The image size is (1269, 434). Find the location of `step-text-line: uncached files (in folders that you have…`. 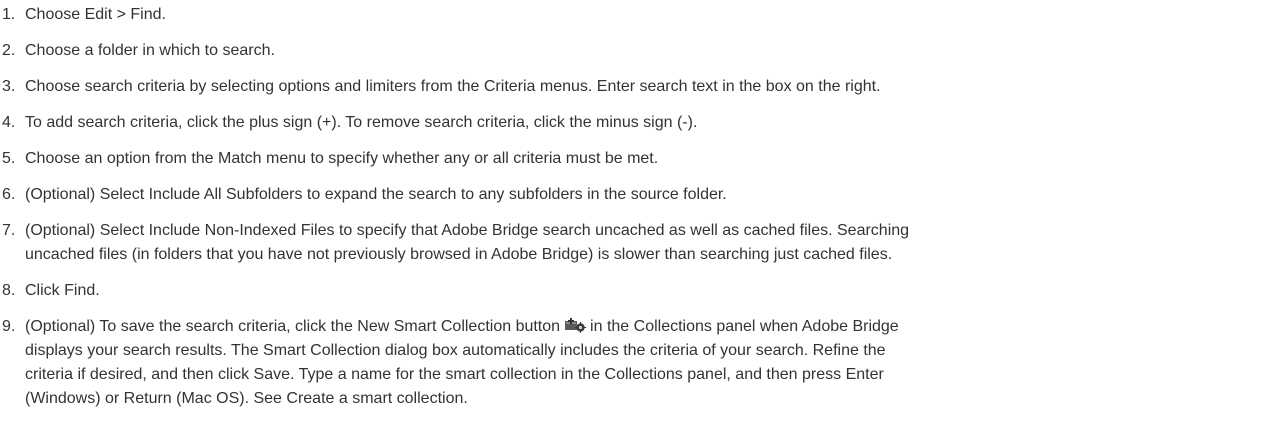

step-text-line: uncached files (in folders that you have… is located at coordinates (459, 254).